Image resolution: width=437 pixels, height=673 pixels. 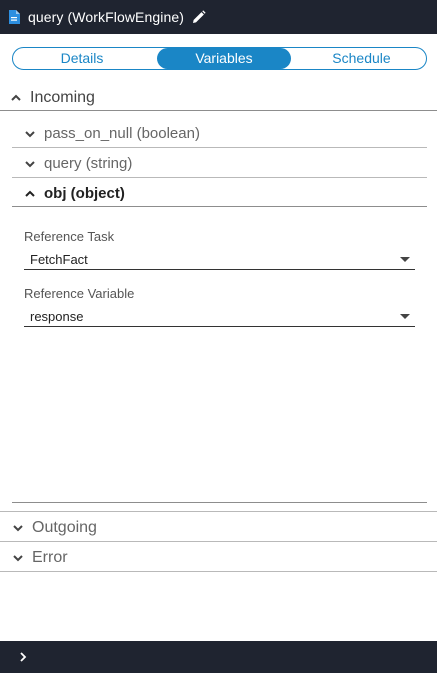 I want to click on incoming-label: Incoming, so click(x=62, y=97).